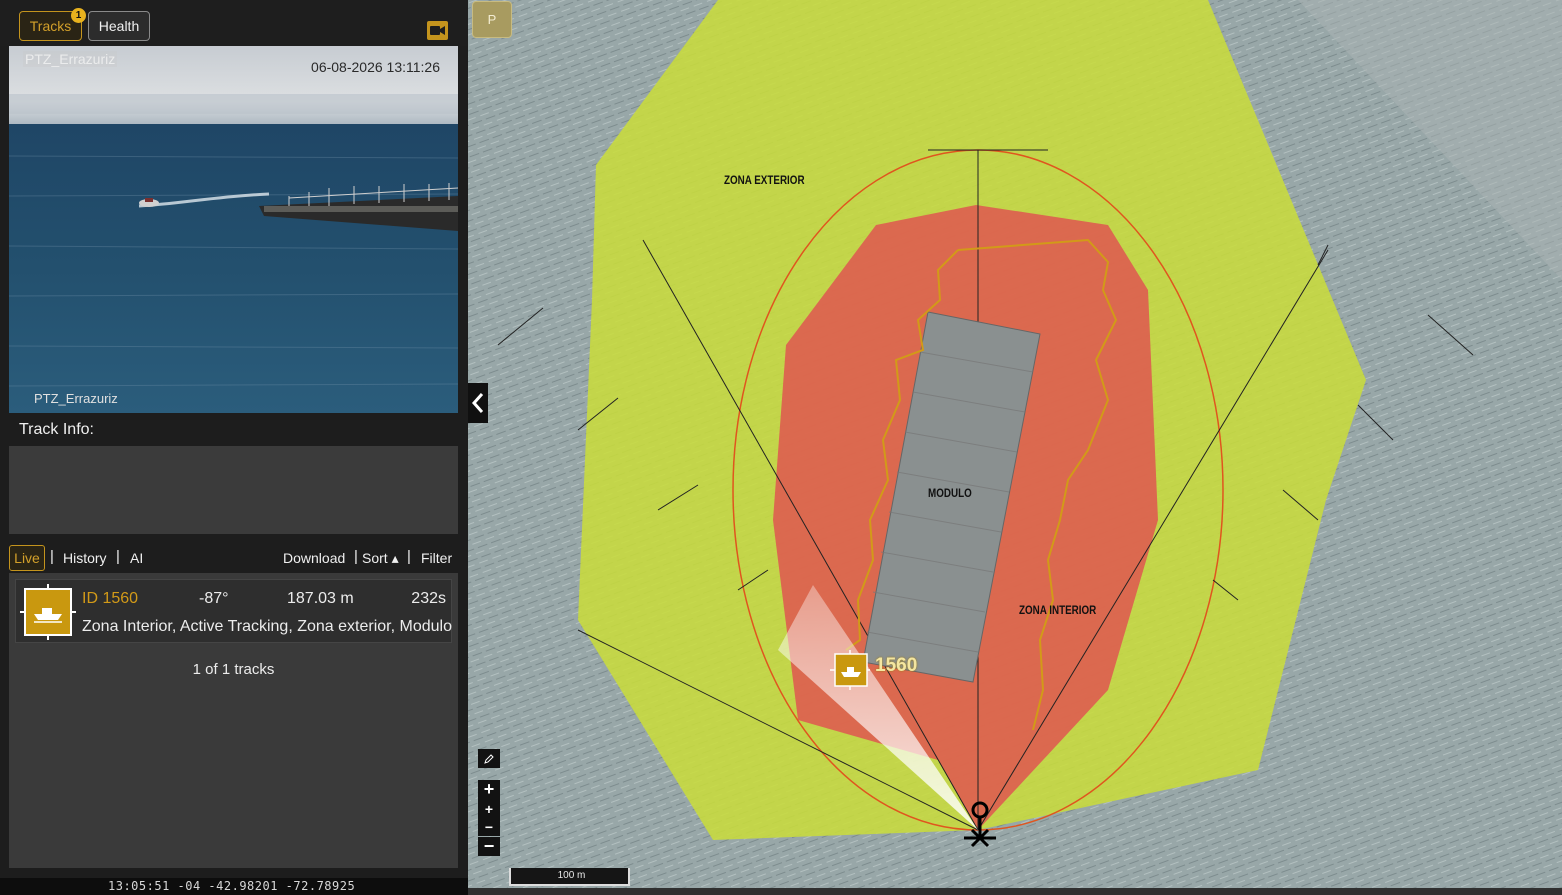 This screenshot has height=895, width=1562. I want to click on map-scale-bar: 100 m, so click(569, 877).